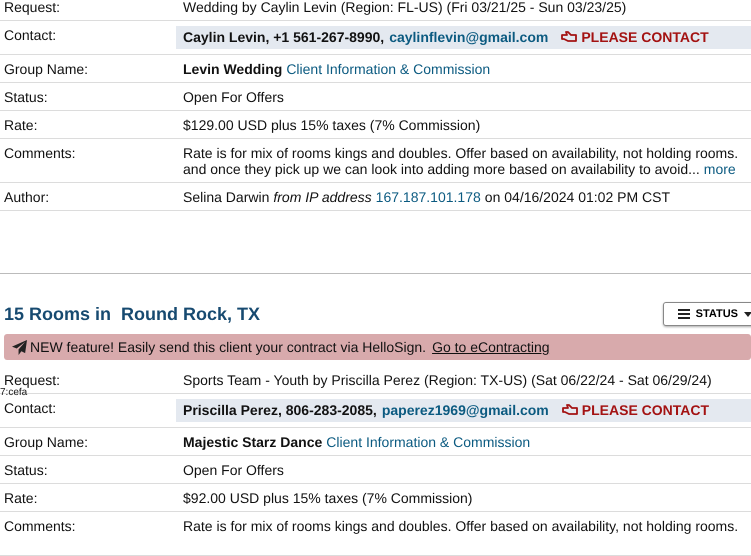  Describe the element at coordinates (465, 410) in the screenshot. I see `email-link: paperez1969@gmail.com` at that location.